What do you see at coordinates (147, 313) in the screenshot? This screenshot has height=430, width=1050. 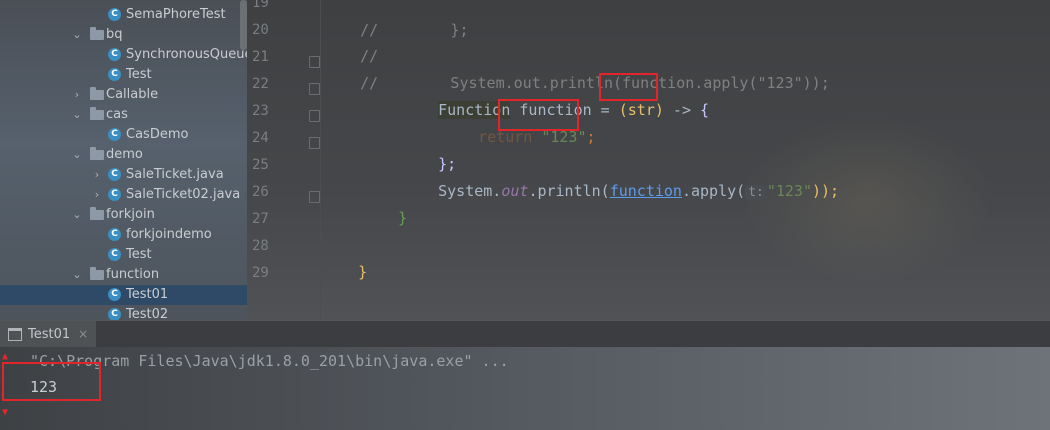 I see `tree-item-label: Test02` at bounding box center [147, 313].